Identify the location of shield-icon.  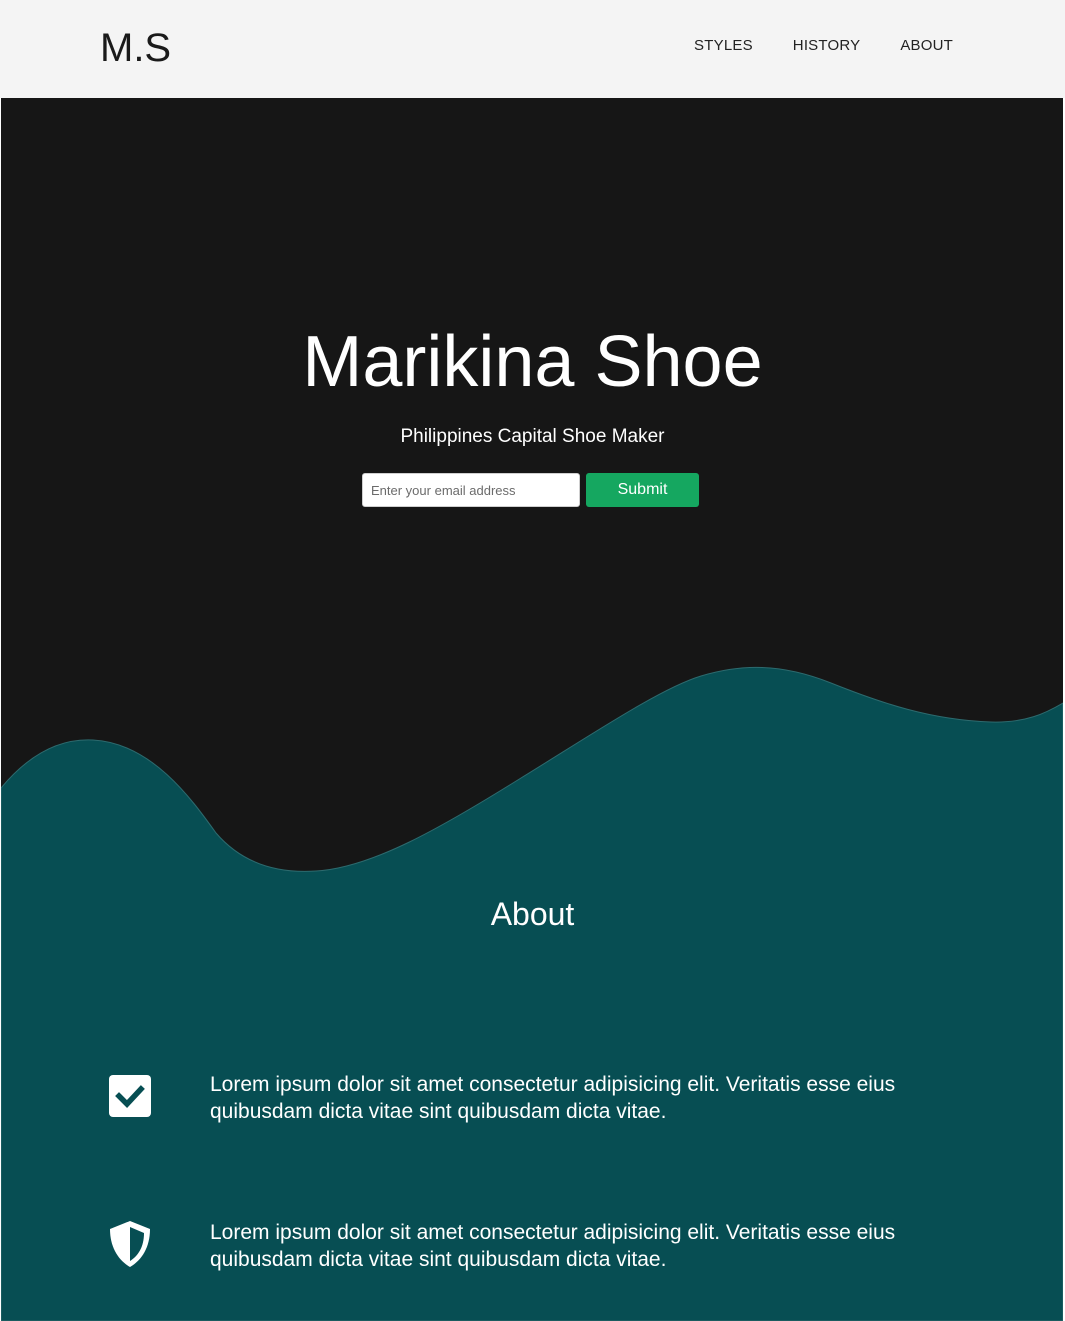
(130, 1244).